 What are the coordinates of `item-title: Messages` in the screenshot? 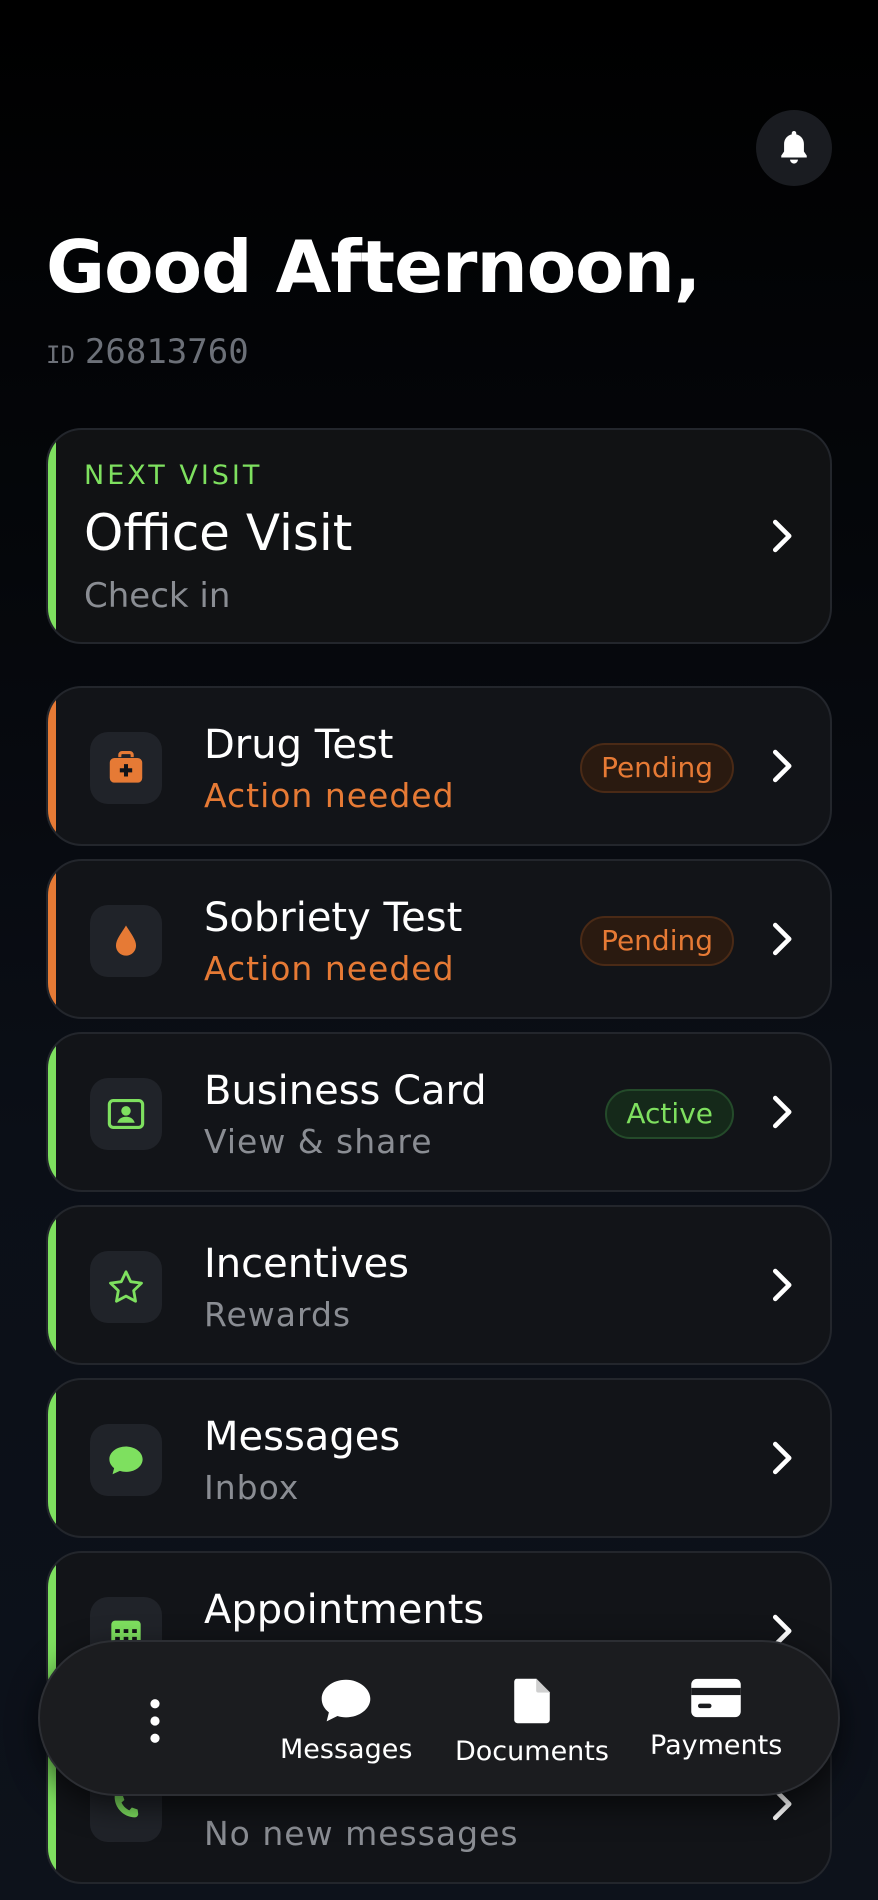 It's located at (302, 1437).